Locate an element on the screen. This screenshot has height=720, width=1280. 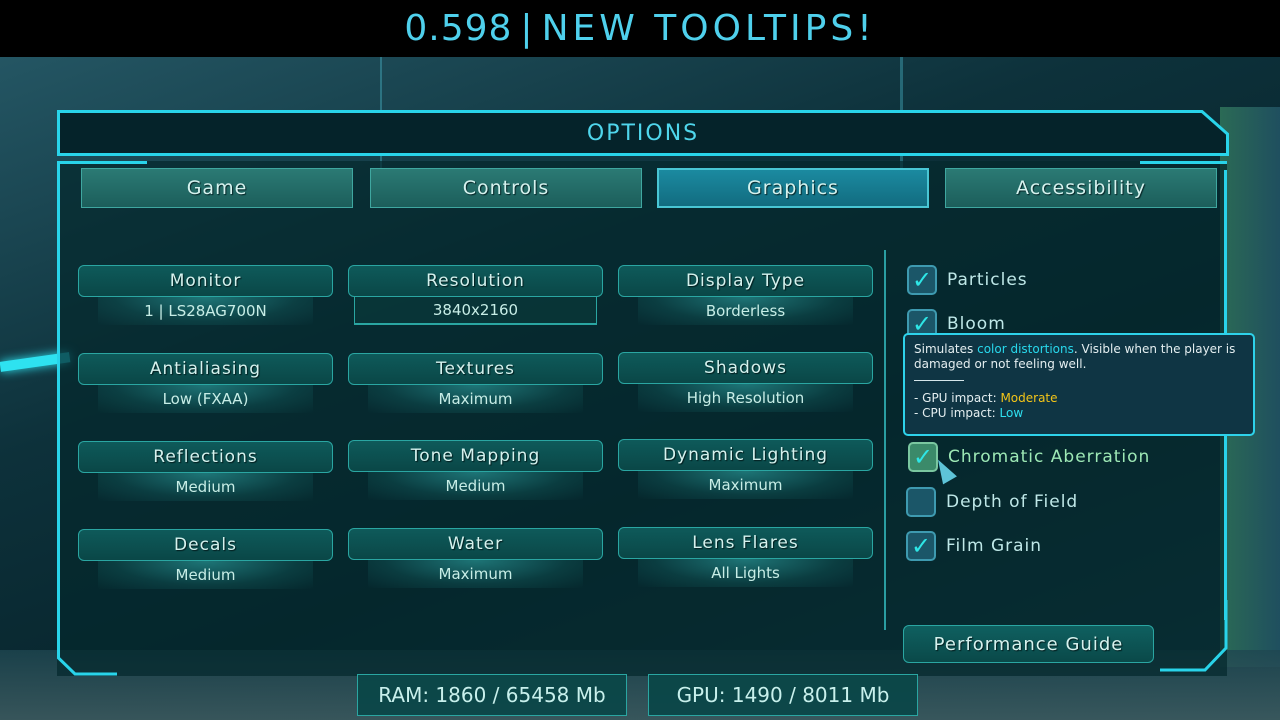
setting-antialiasing-value: Low (FXAA) is located at coordinates (205, 399).